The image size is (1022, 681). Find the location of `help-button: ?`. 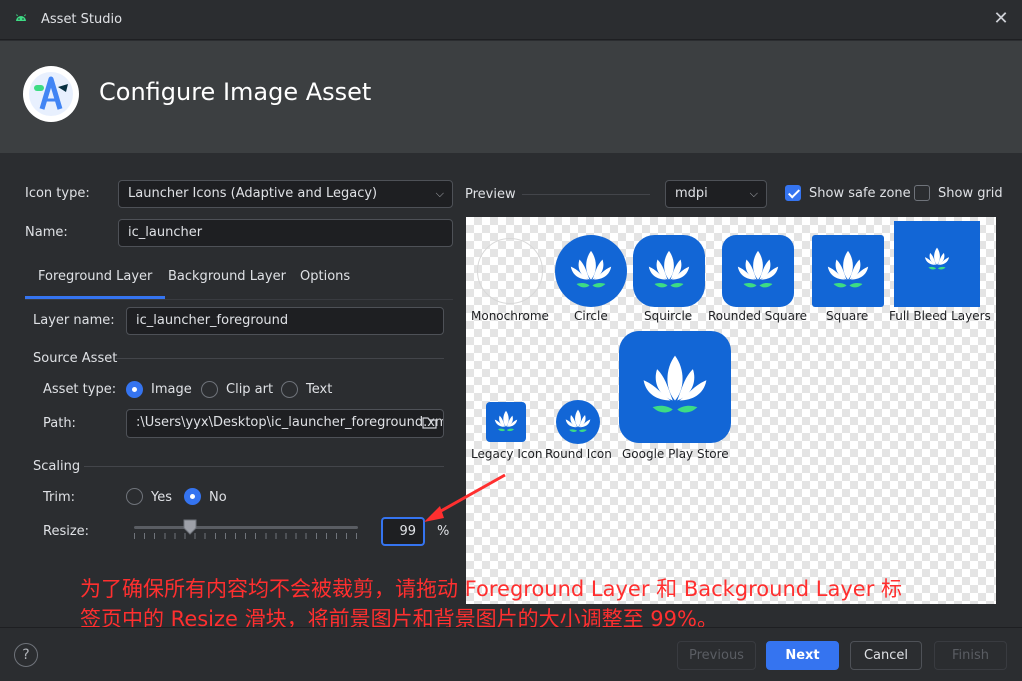

help-button: ? is located at coordinates (26, 655).